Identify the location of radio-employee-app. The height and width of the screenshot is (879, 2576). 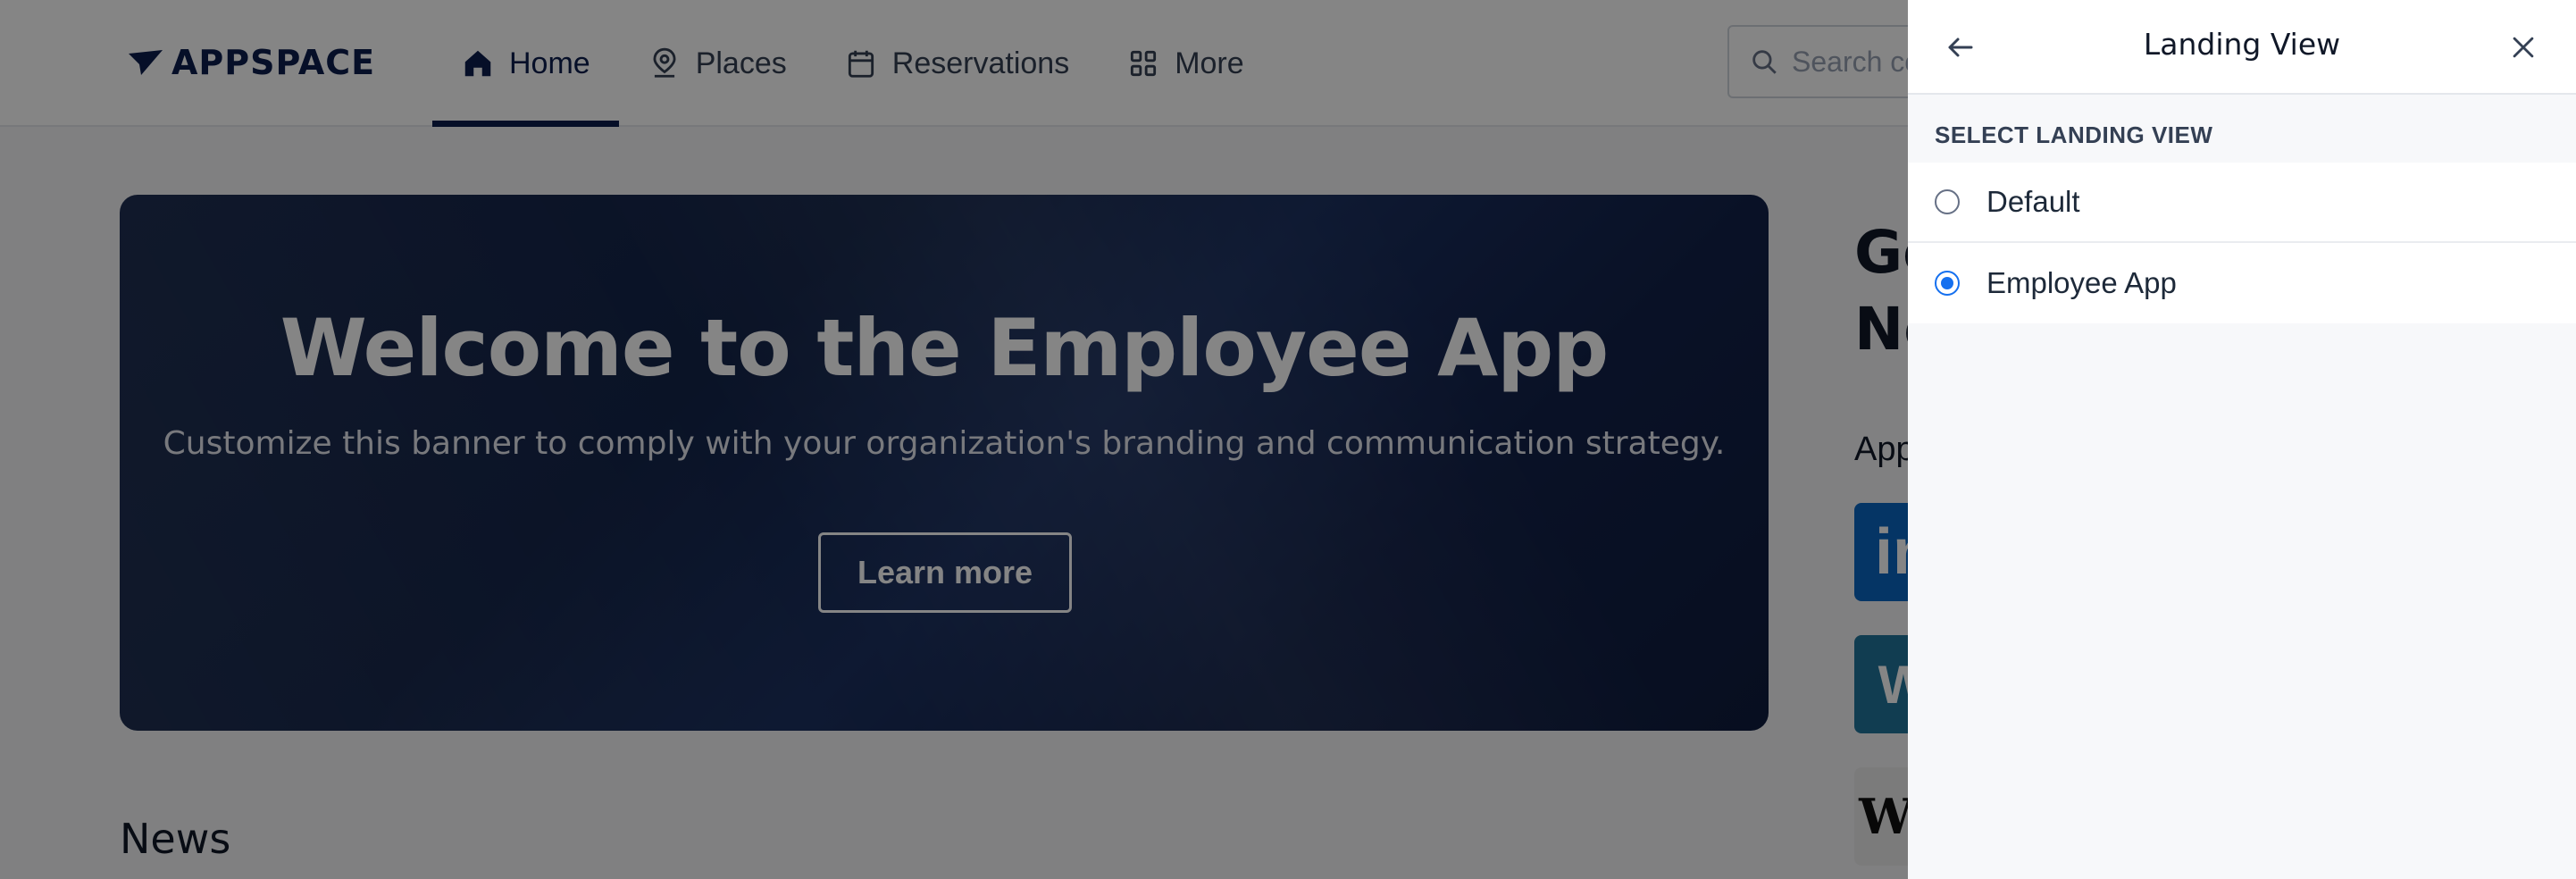
(1948, 283).